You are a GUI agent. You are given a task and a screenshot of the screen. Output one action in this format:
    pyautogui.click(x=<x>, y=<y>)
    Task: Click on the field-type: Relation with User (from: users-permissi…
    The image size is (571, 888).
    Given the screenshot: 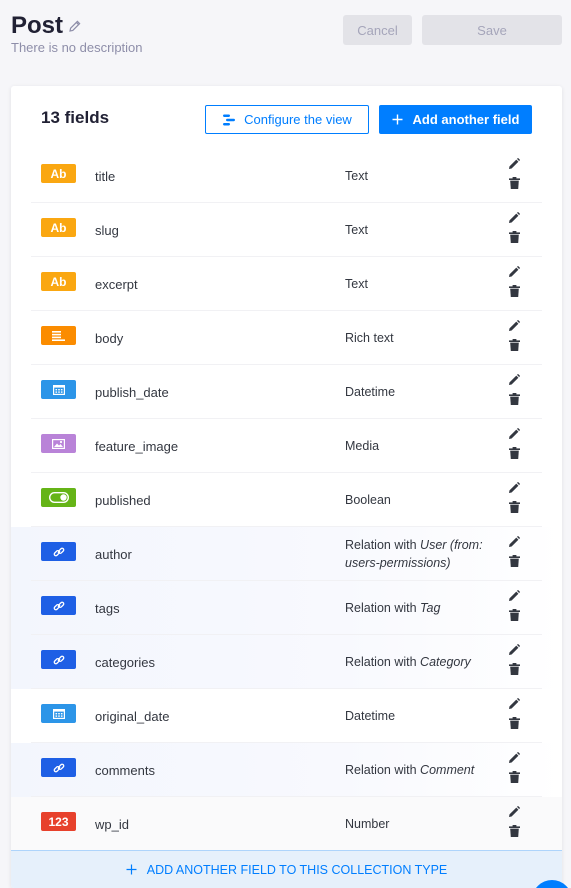 What is the action you would take?
    pyautogui.click(x=420, y=554)
    